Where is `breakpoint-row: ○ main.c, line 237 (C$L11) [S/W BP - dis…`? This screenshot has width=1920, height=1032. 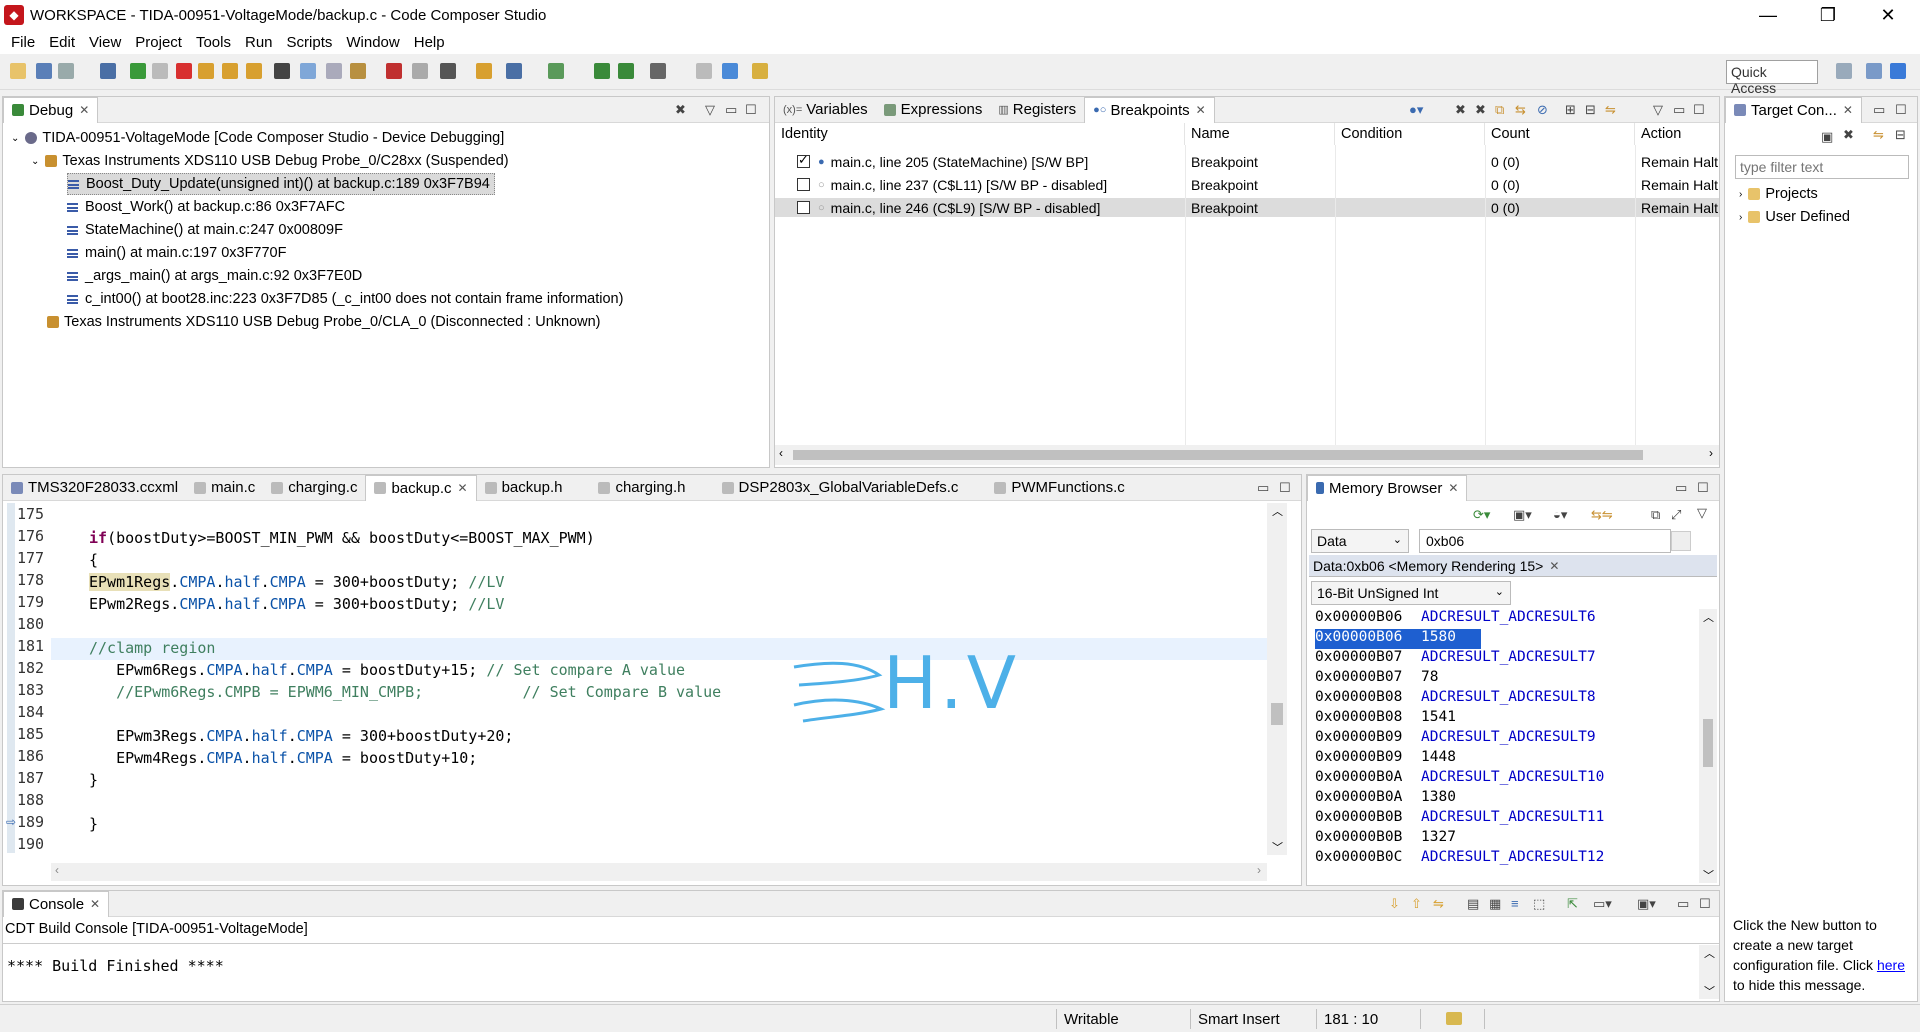 breakpoint-row: ○ main.c, line 237 (C$L11) [S/W BP - dis… is located at coordinates (1247, 184).